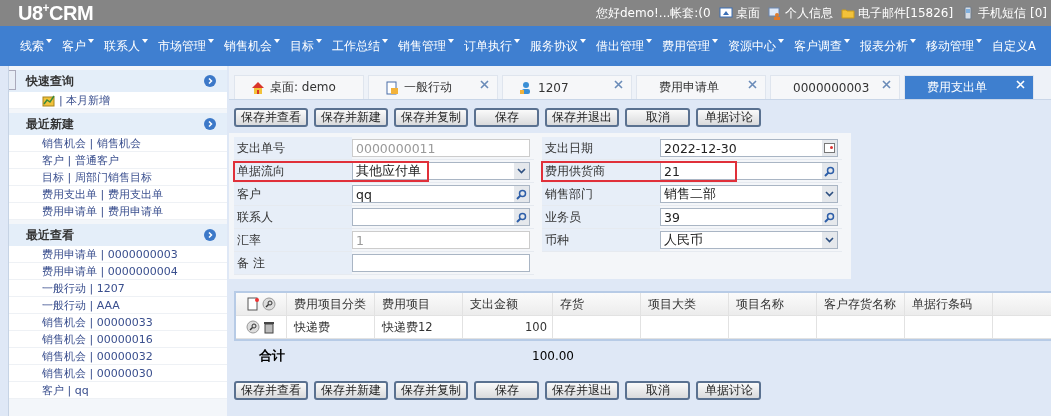  I want to click on nav-menu-item: 销售管理, so click(426, 46).